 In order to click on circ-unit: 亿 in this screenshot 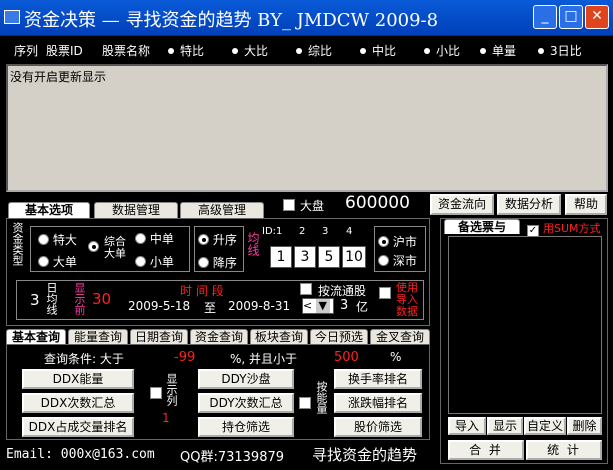, I will do `click(362, 307)`.